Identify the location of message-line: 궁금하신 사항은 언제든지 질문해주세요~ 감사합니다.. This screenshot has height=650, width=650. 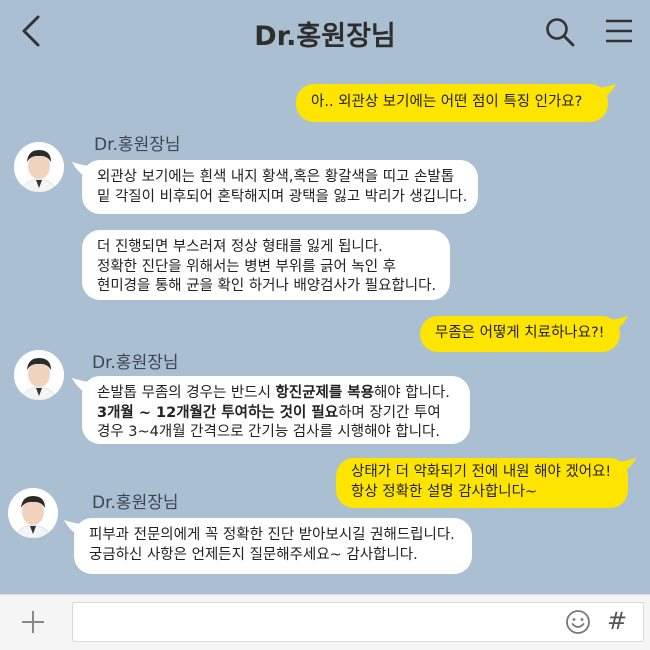
(253, 554).